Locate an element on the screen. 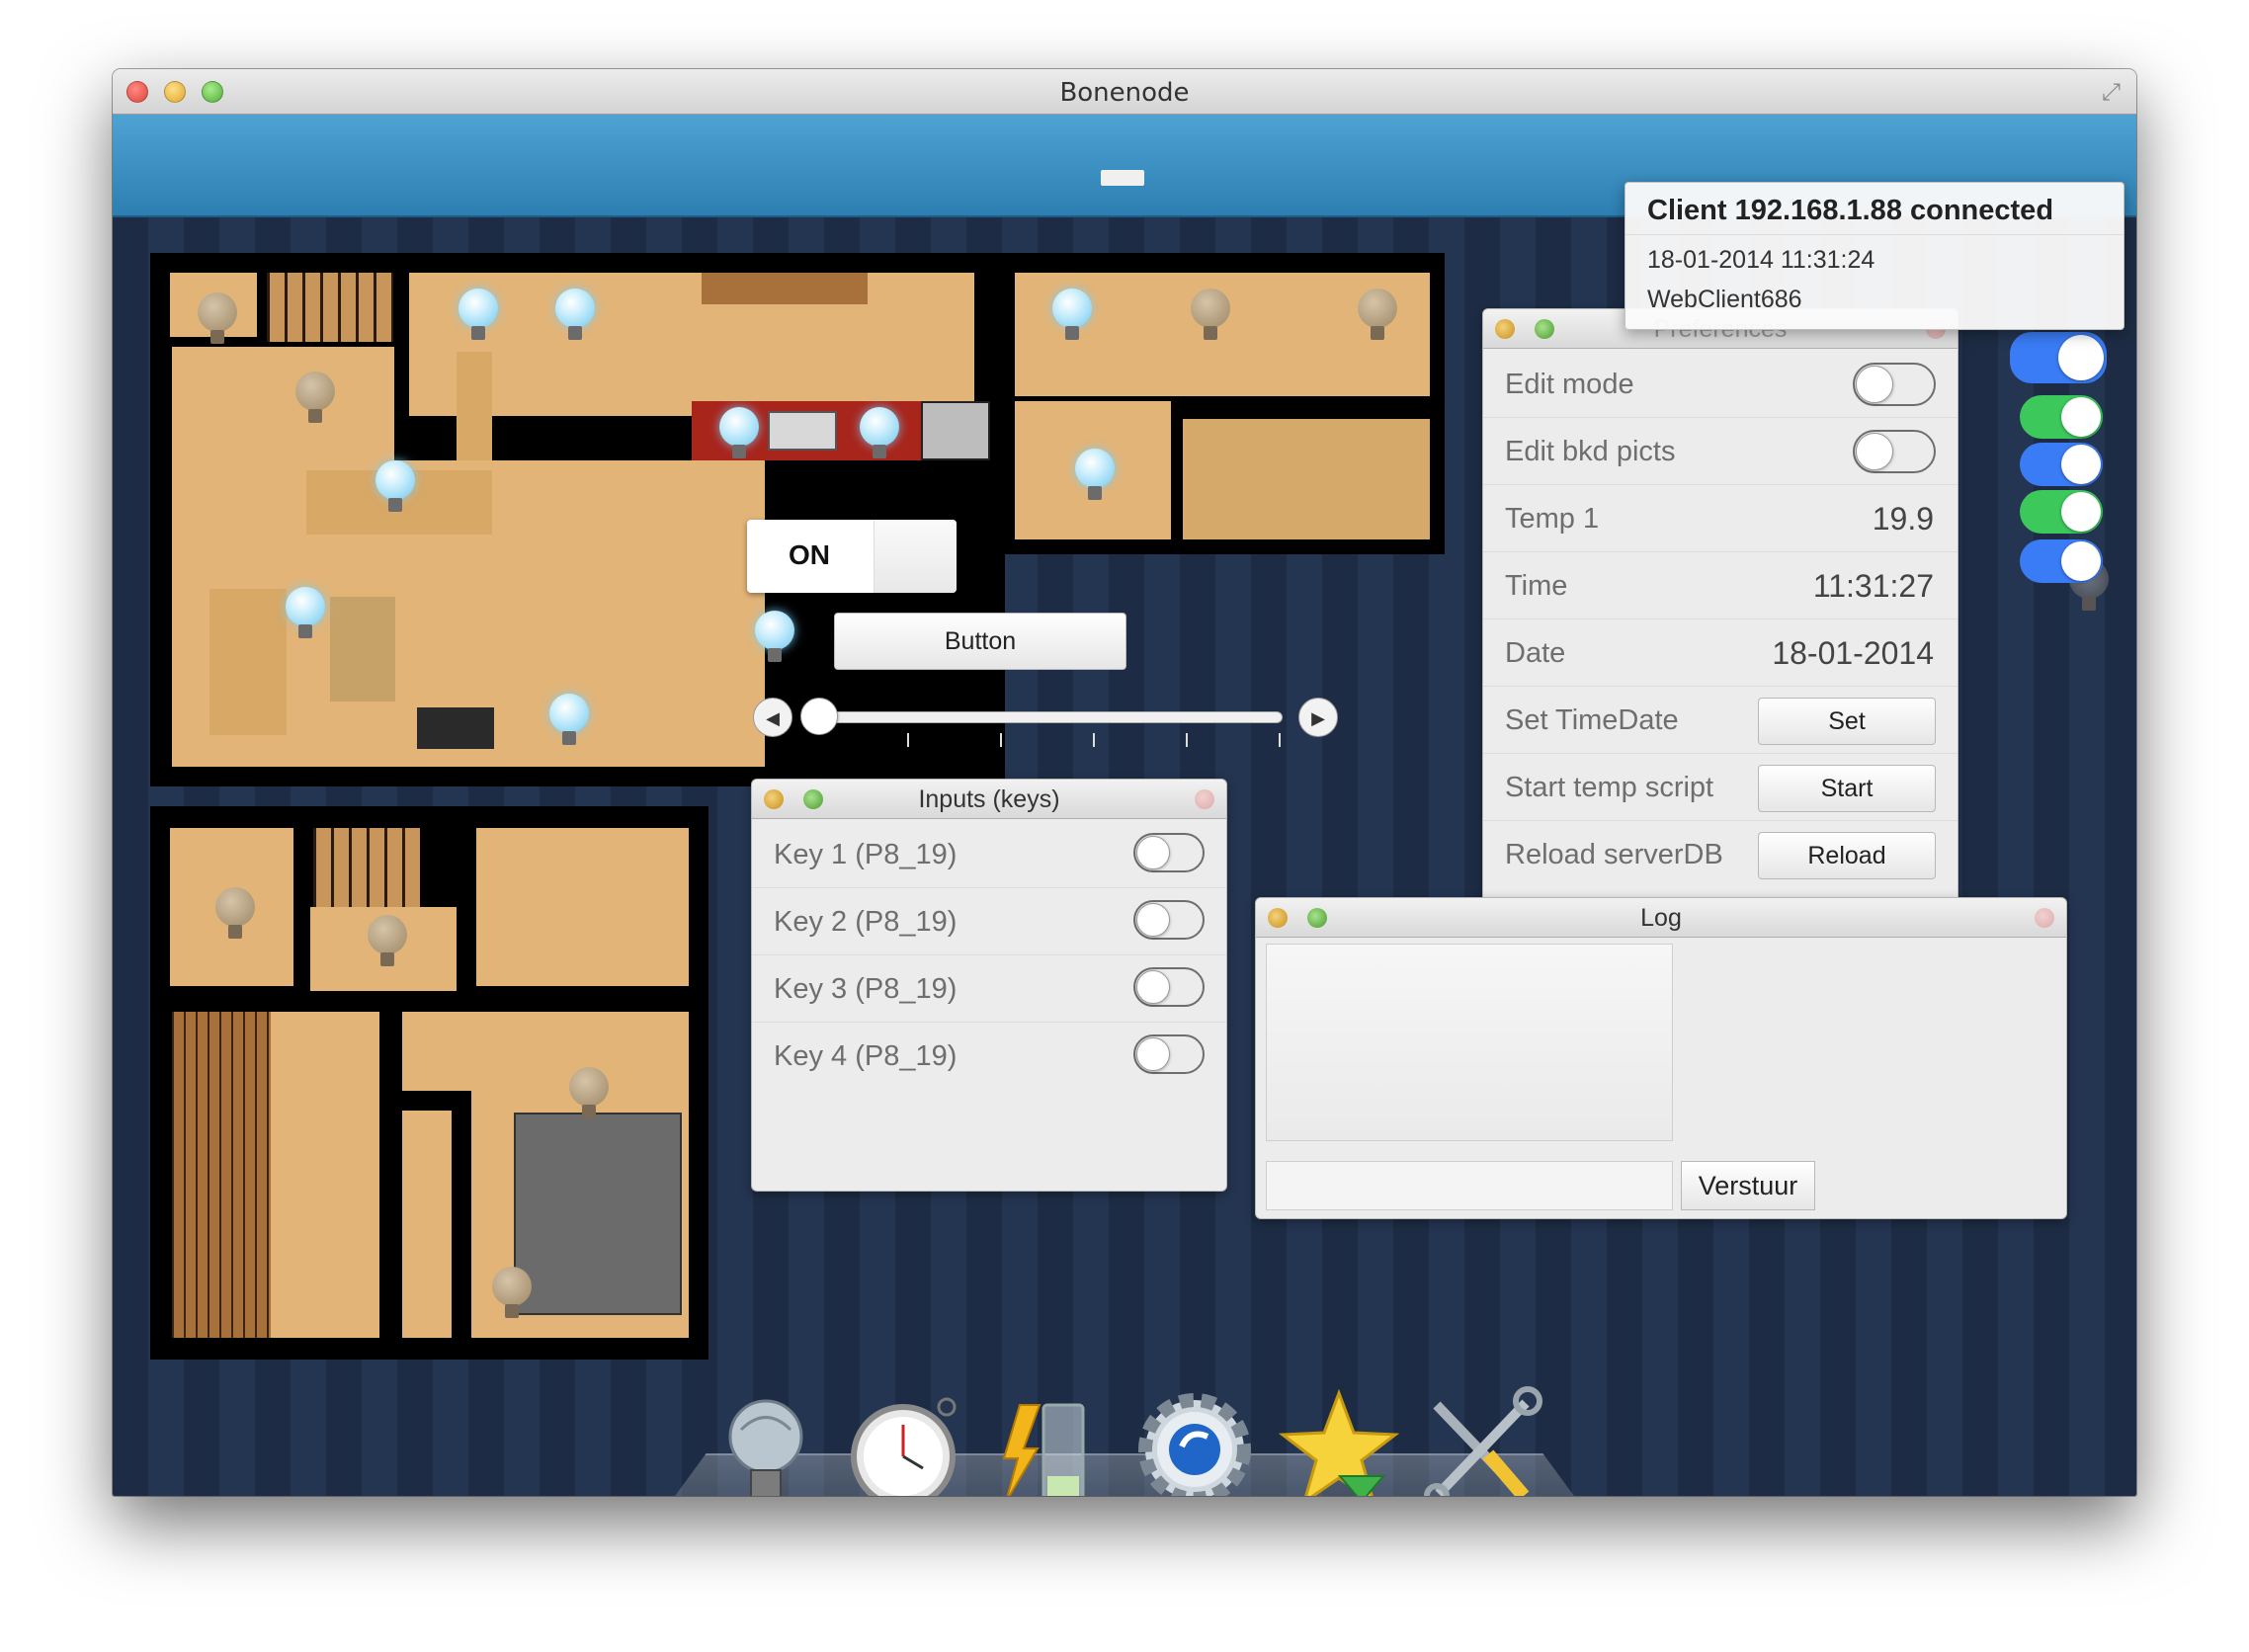 This screenshot has height=1652, width=2249. edit-mode-row: Edit mode is located at coordinates (1720, 384).